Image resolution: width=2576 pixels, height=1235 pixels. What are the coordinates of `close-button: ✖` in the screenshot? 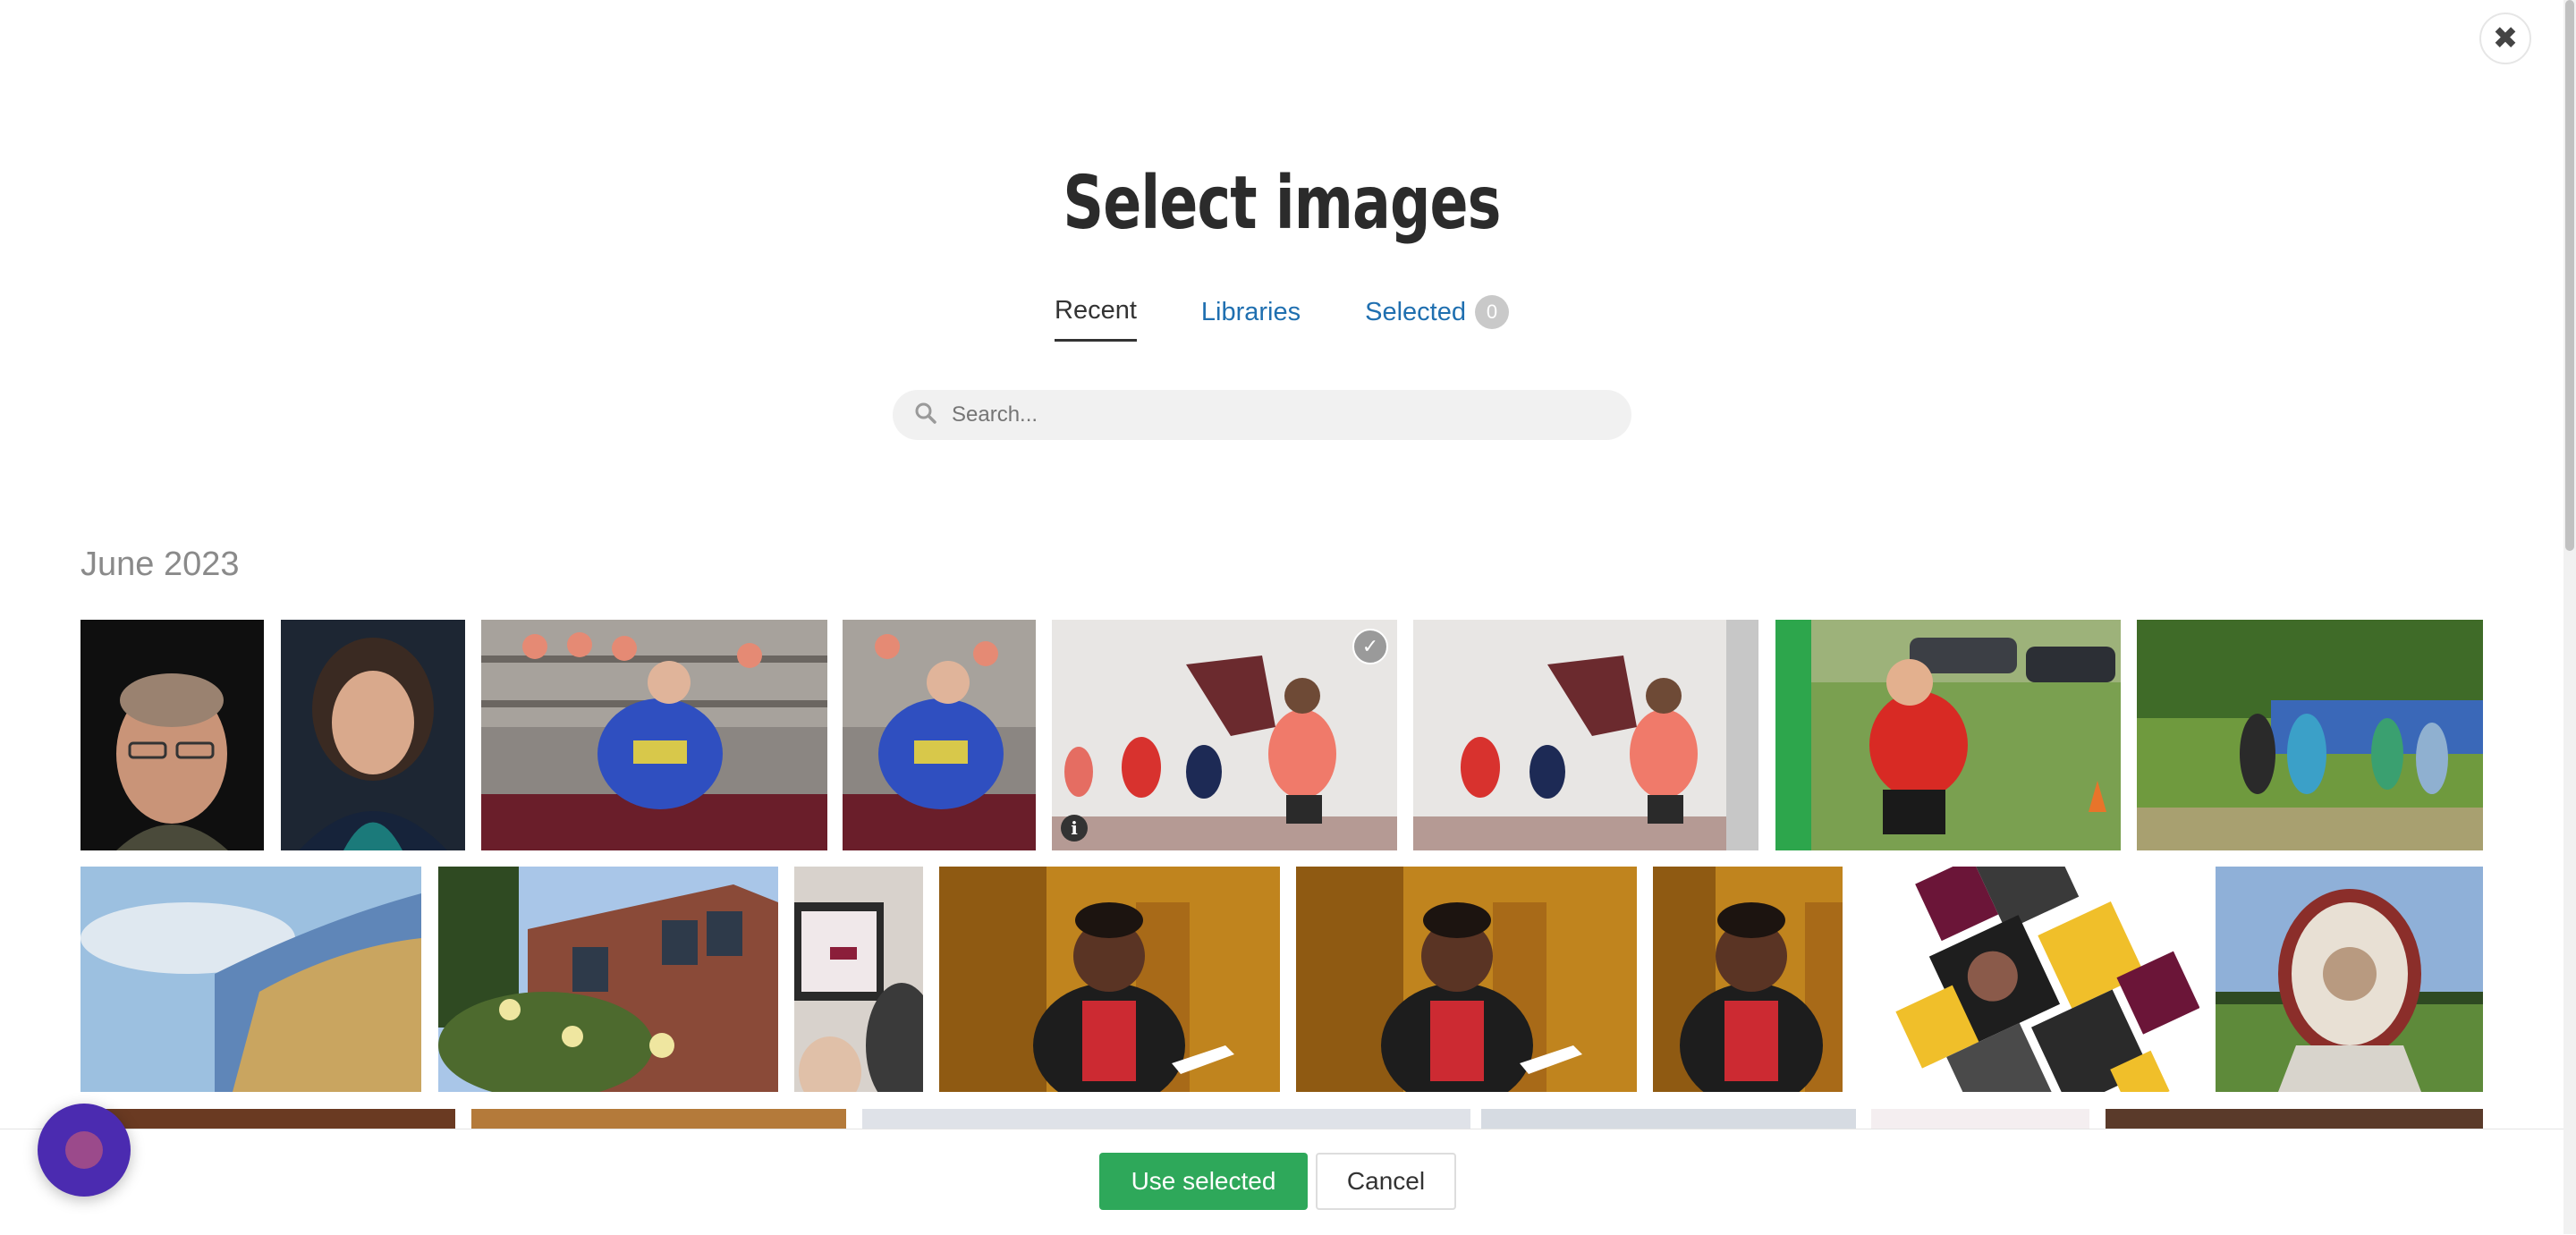 It's located at (2505, 39).